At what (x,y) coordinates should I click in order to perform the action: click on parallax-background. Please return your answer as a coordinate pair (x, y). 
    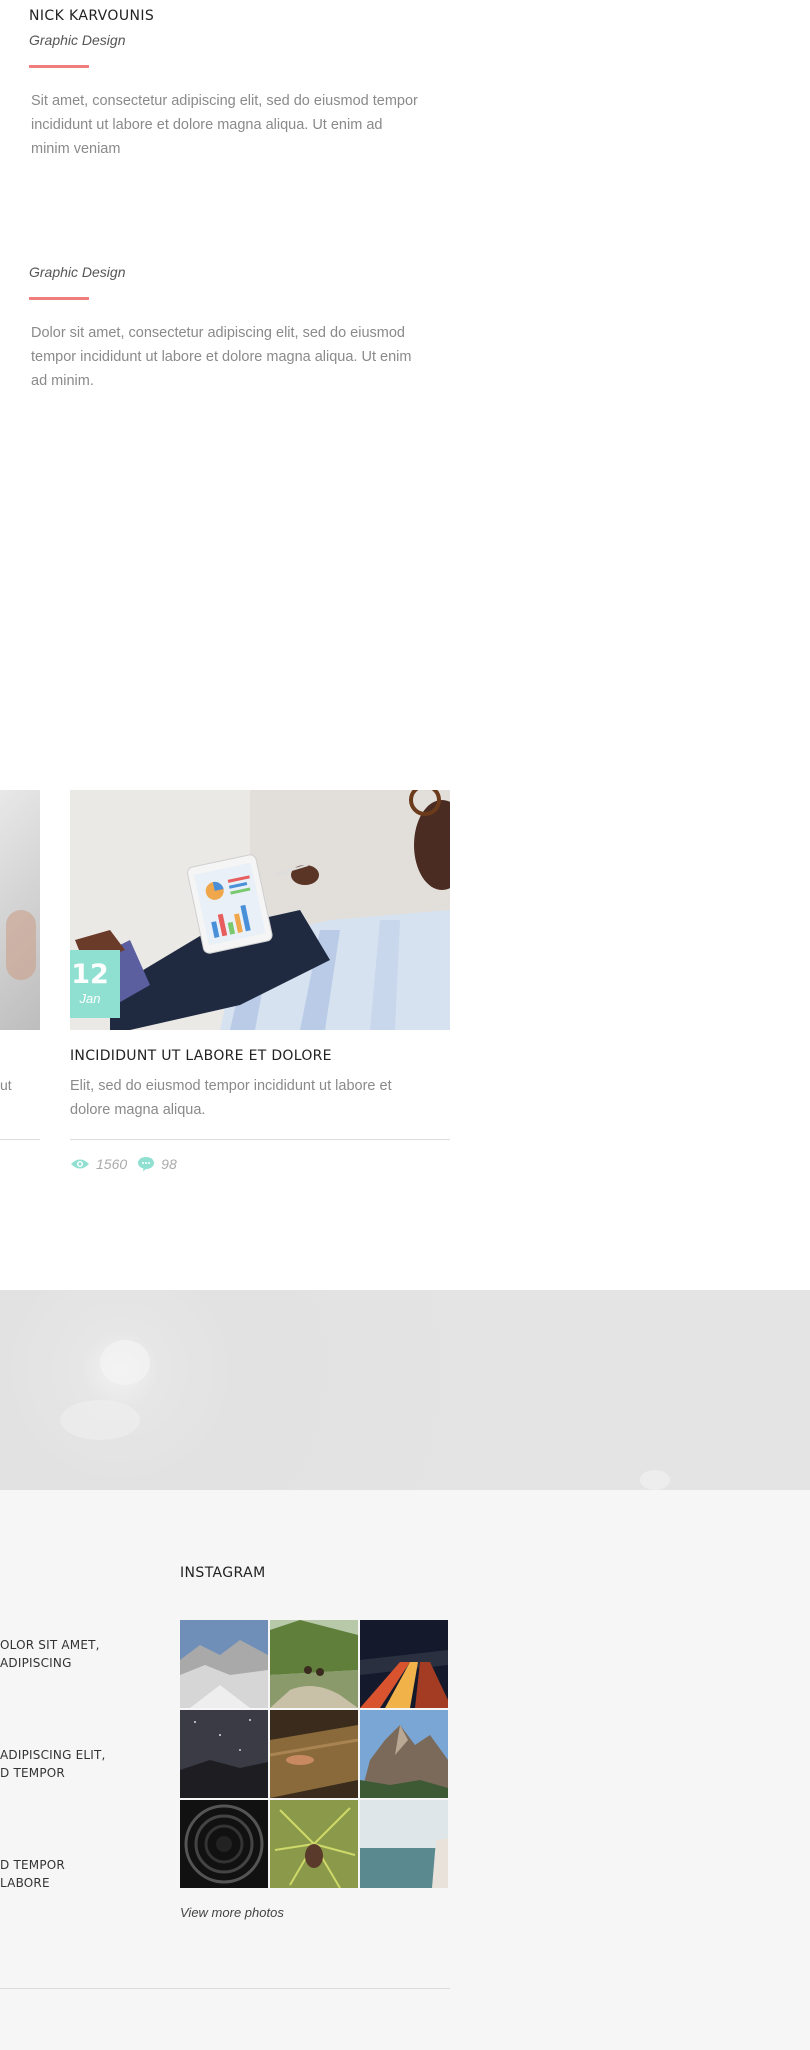
    Looking at the image, I should click on (405, 1390).